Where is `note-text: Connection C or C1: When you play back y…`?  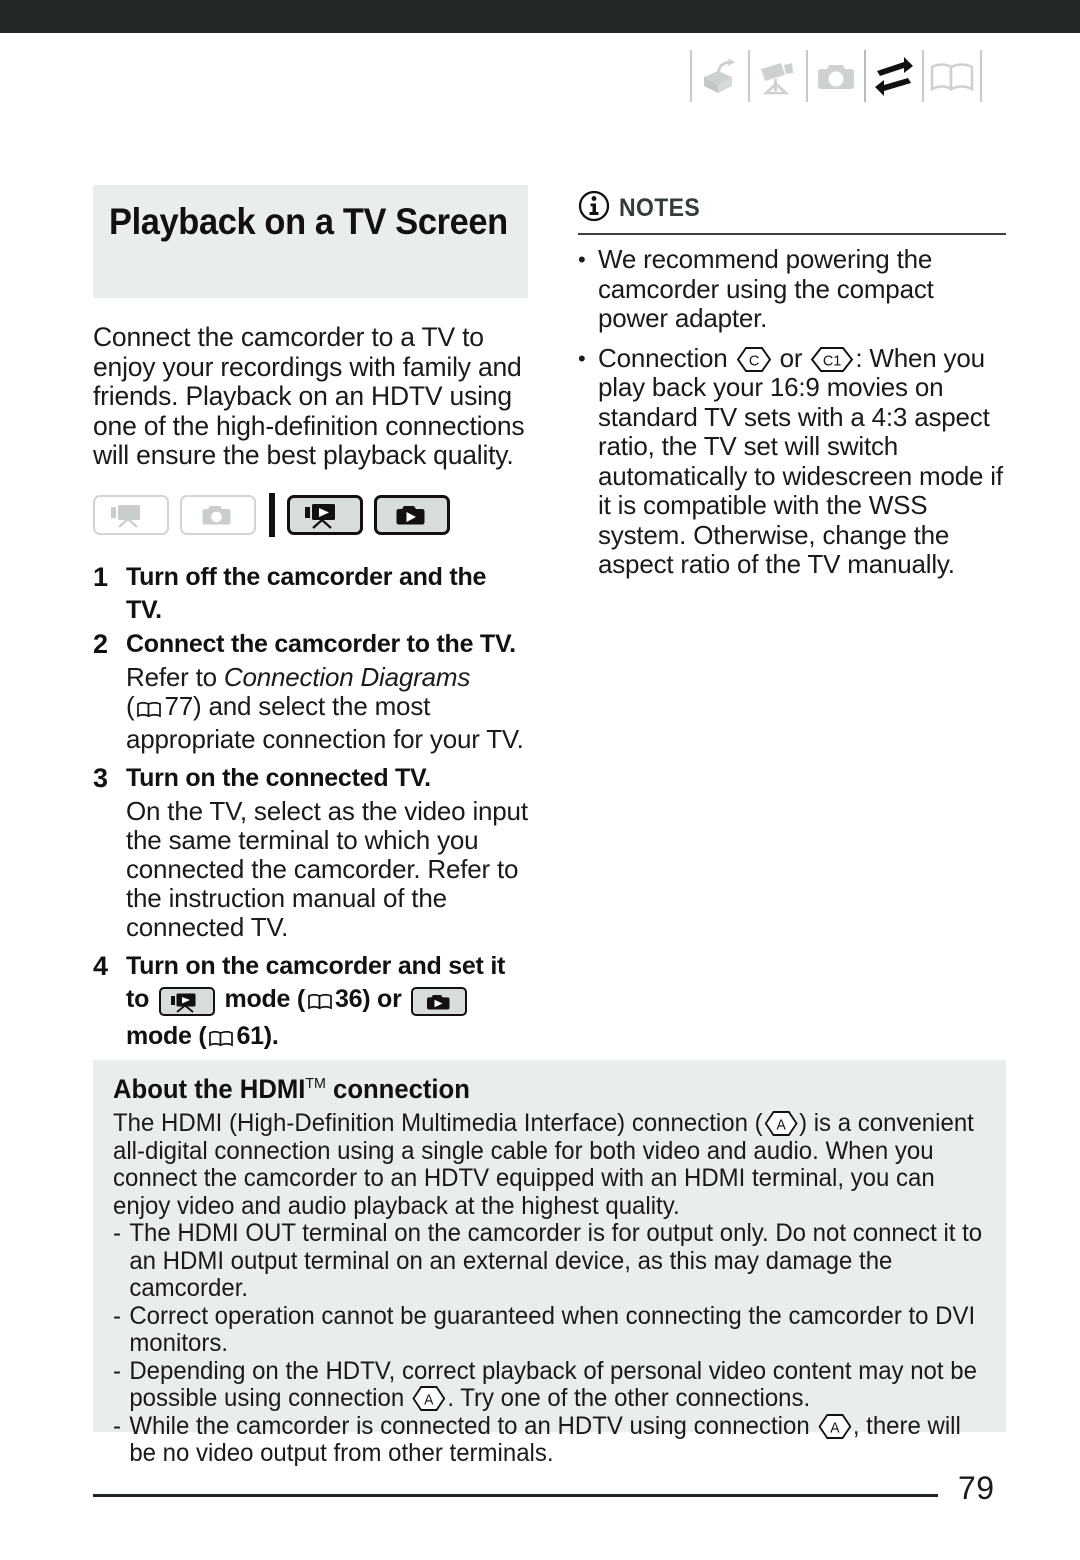 note-text: Connection C or C1: When you play back y… is located at coordinates (802, 461).